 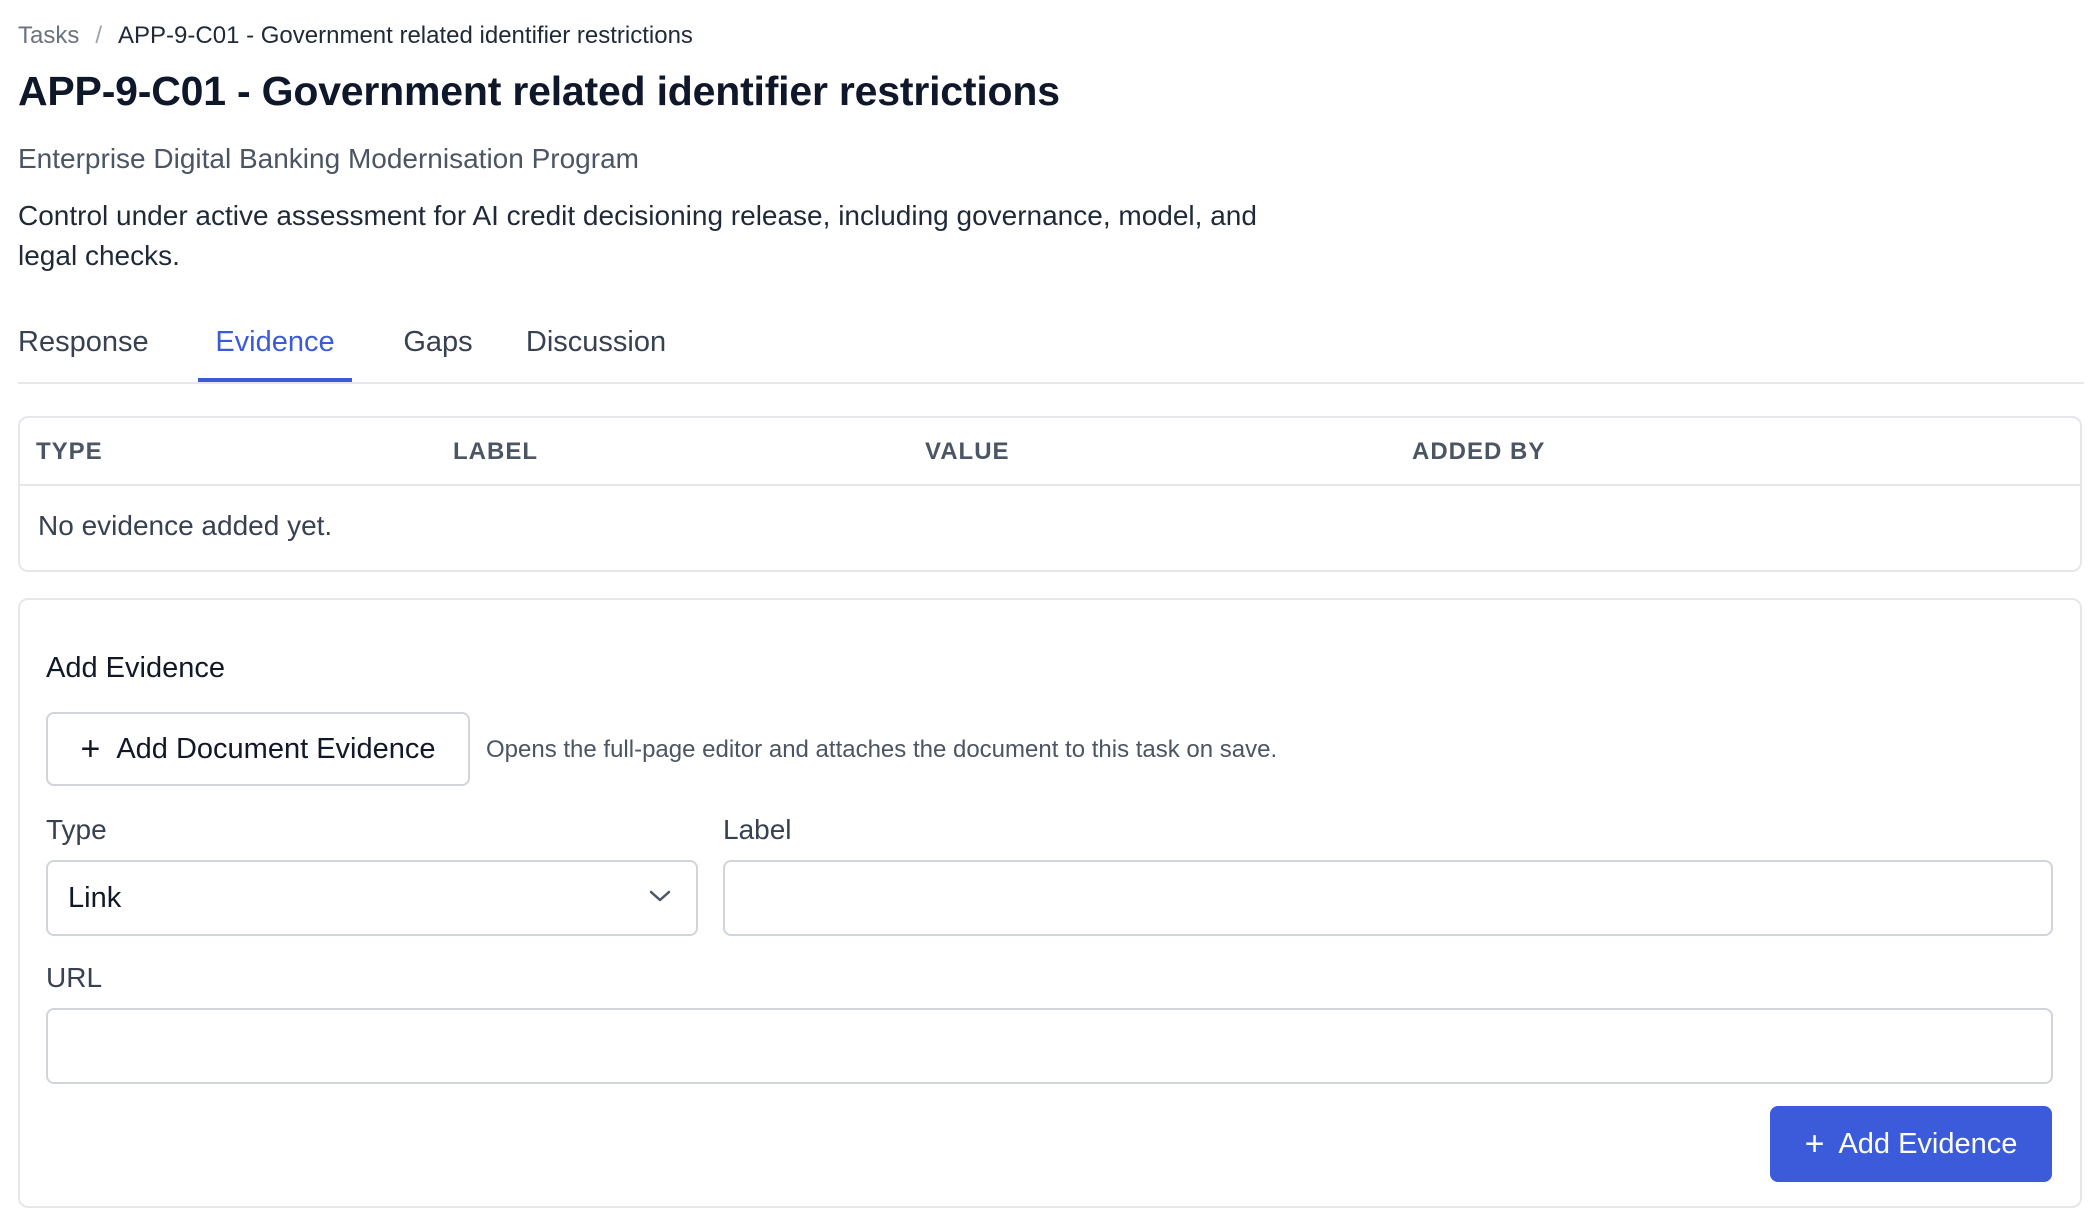 What do you see at coordinates (1928, 1143) in the screenshot?
I see `add-evidence-button-label: Add Evidence` at bounding box center [1928, 1143].